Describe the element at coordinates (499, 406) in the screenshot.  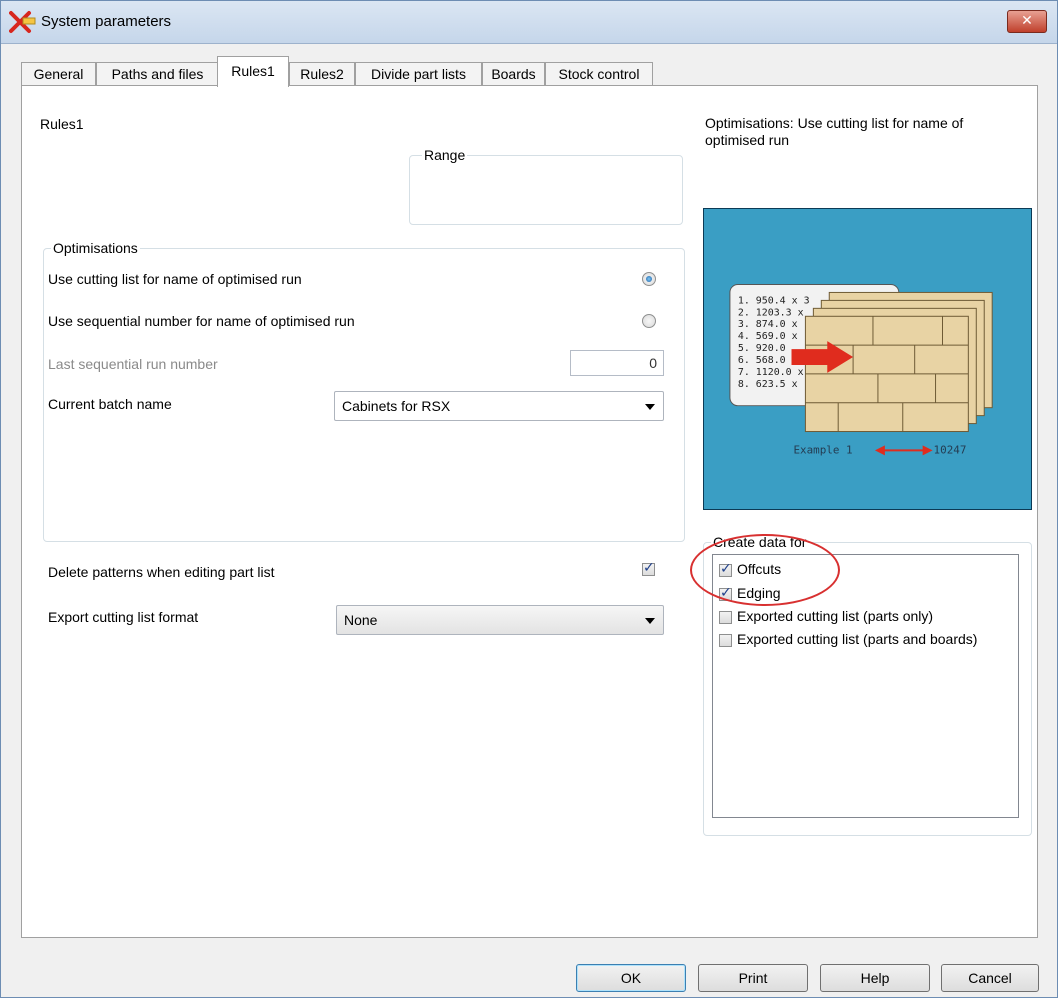
I see `batch-name-combo: Cabinets for RSX` at that location.